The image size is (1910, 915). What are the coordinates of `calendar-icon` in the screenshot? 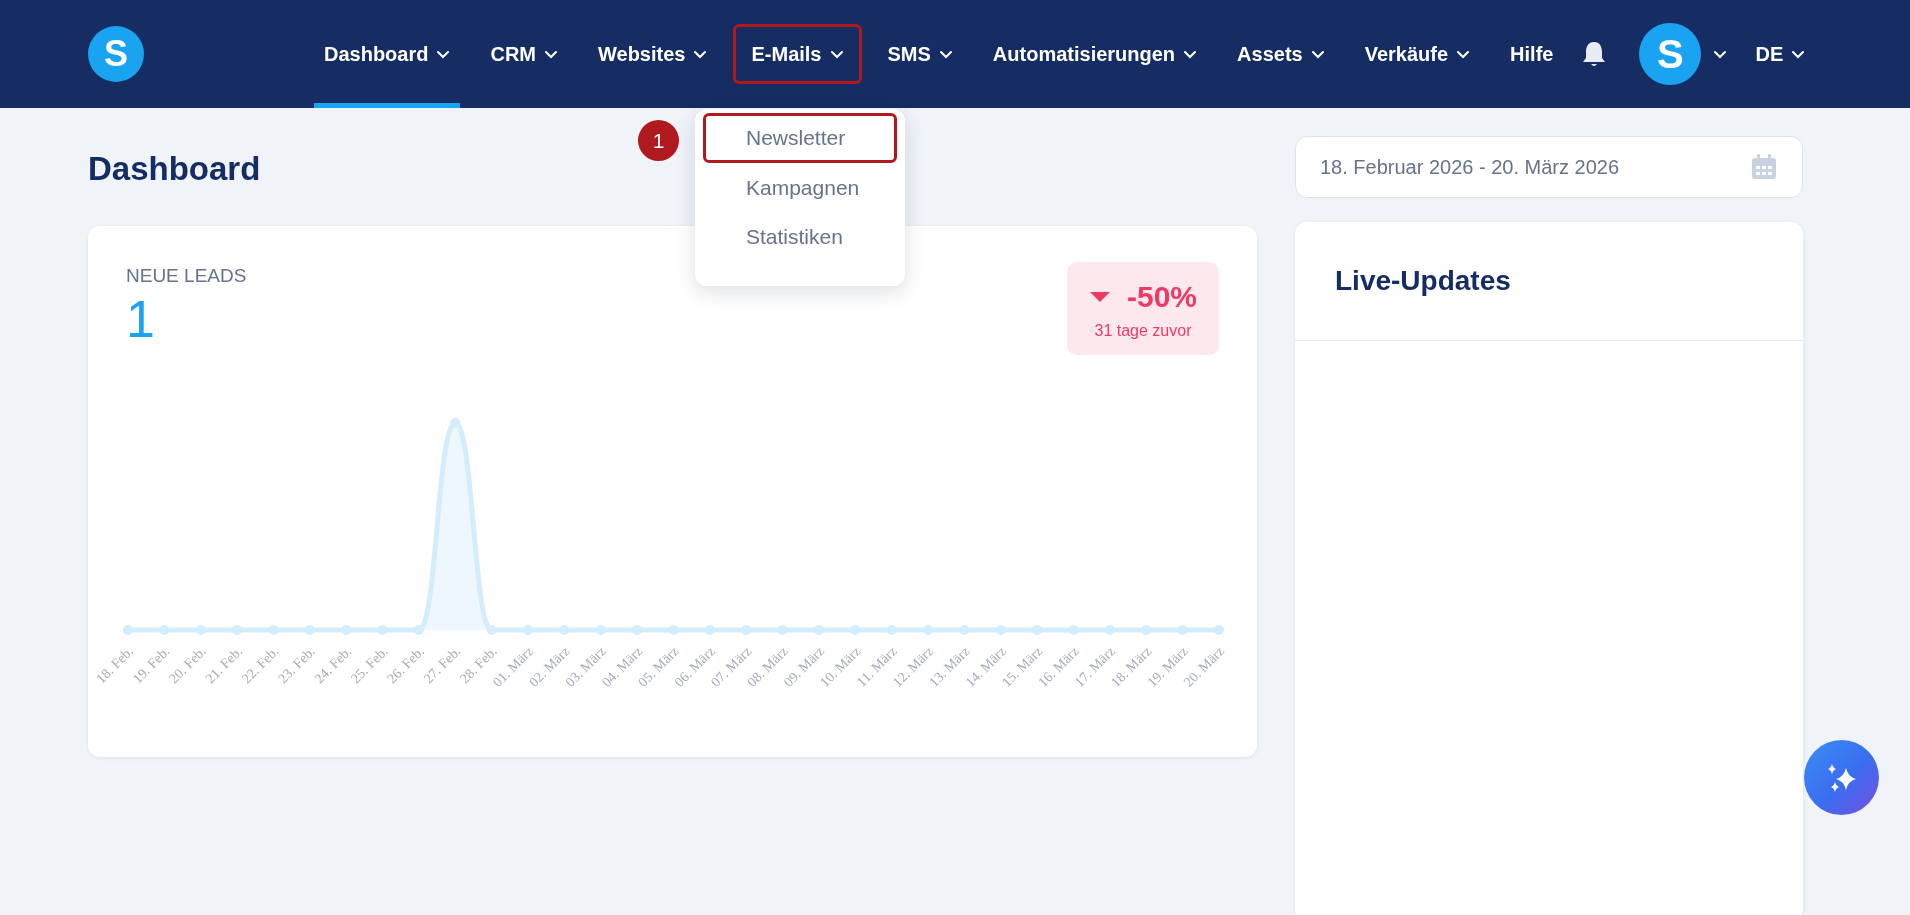 It's located at (1764, 167).